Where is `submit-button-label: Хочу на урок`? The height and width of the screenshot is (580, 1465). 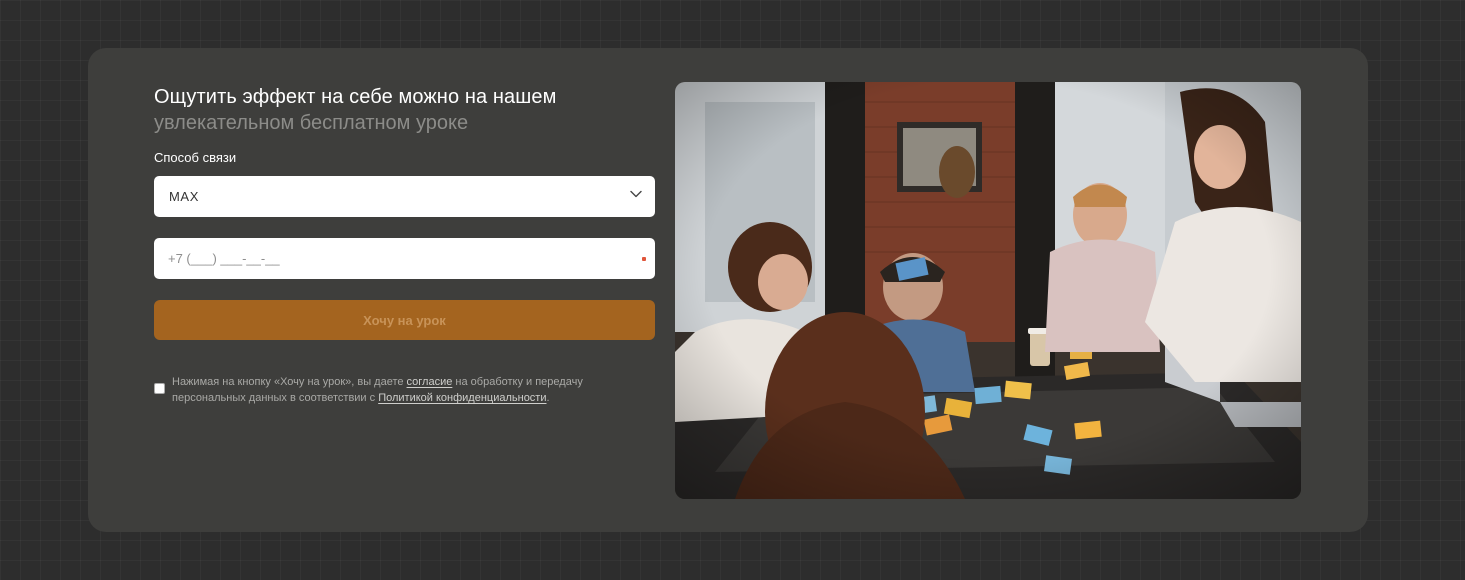 submit-button-label: Хочу на урок is located at coordinates (404, 320).